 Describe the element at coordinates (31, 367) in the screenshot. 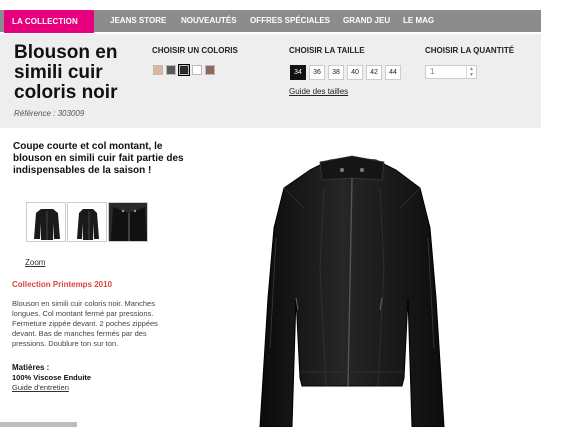

I see `materials-label: Matières :` at that location.